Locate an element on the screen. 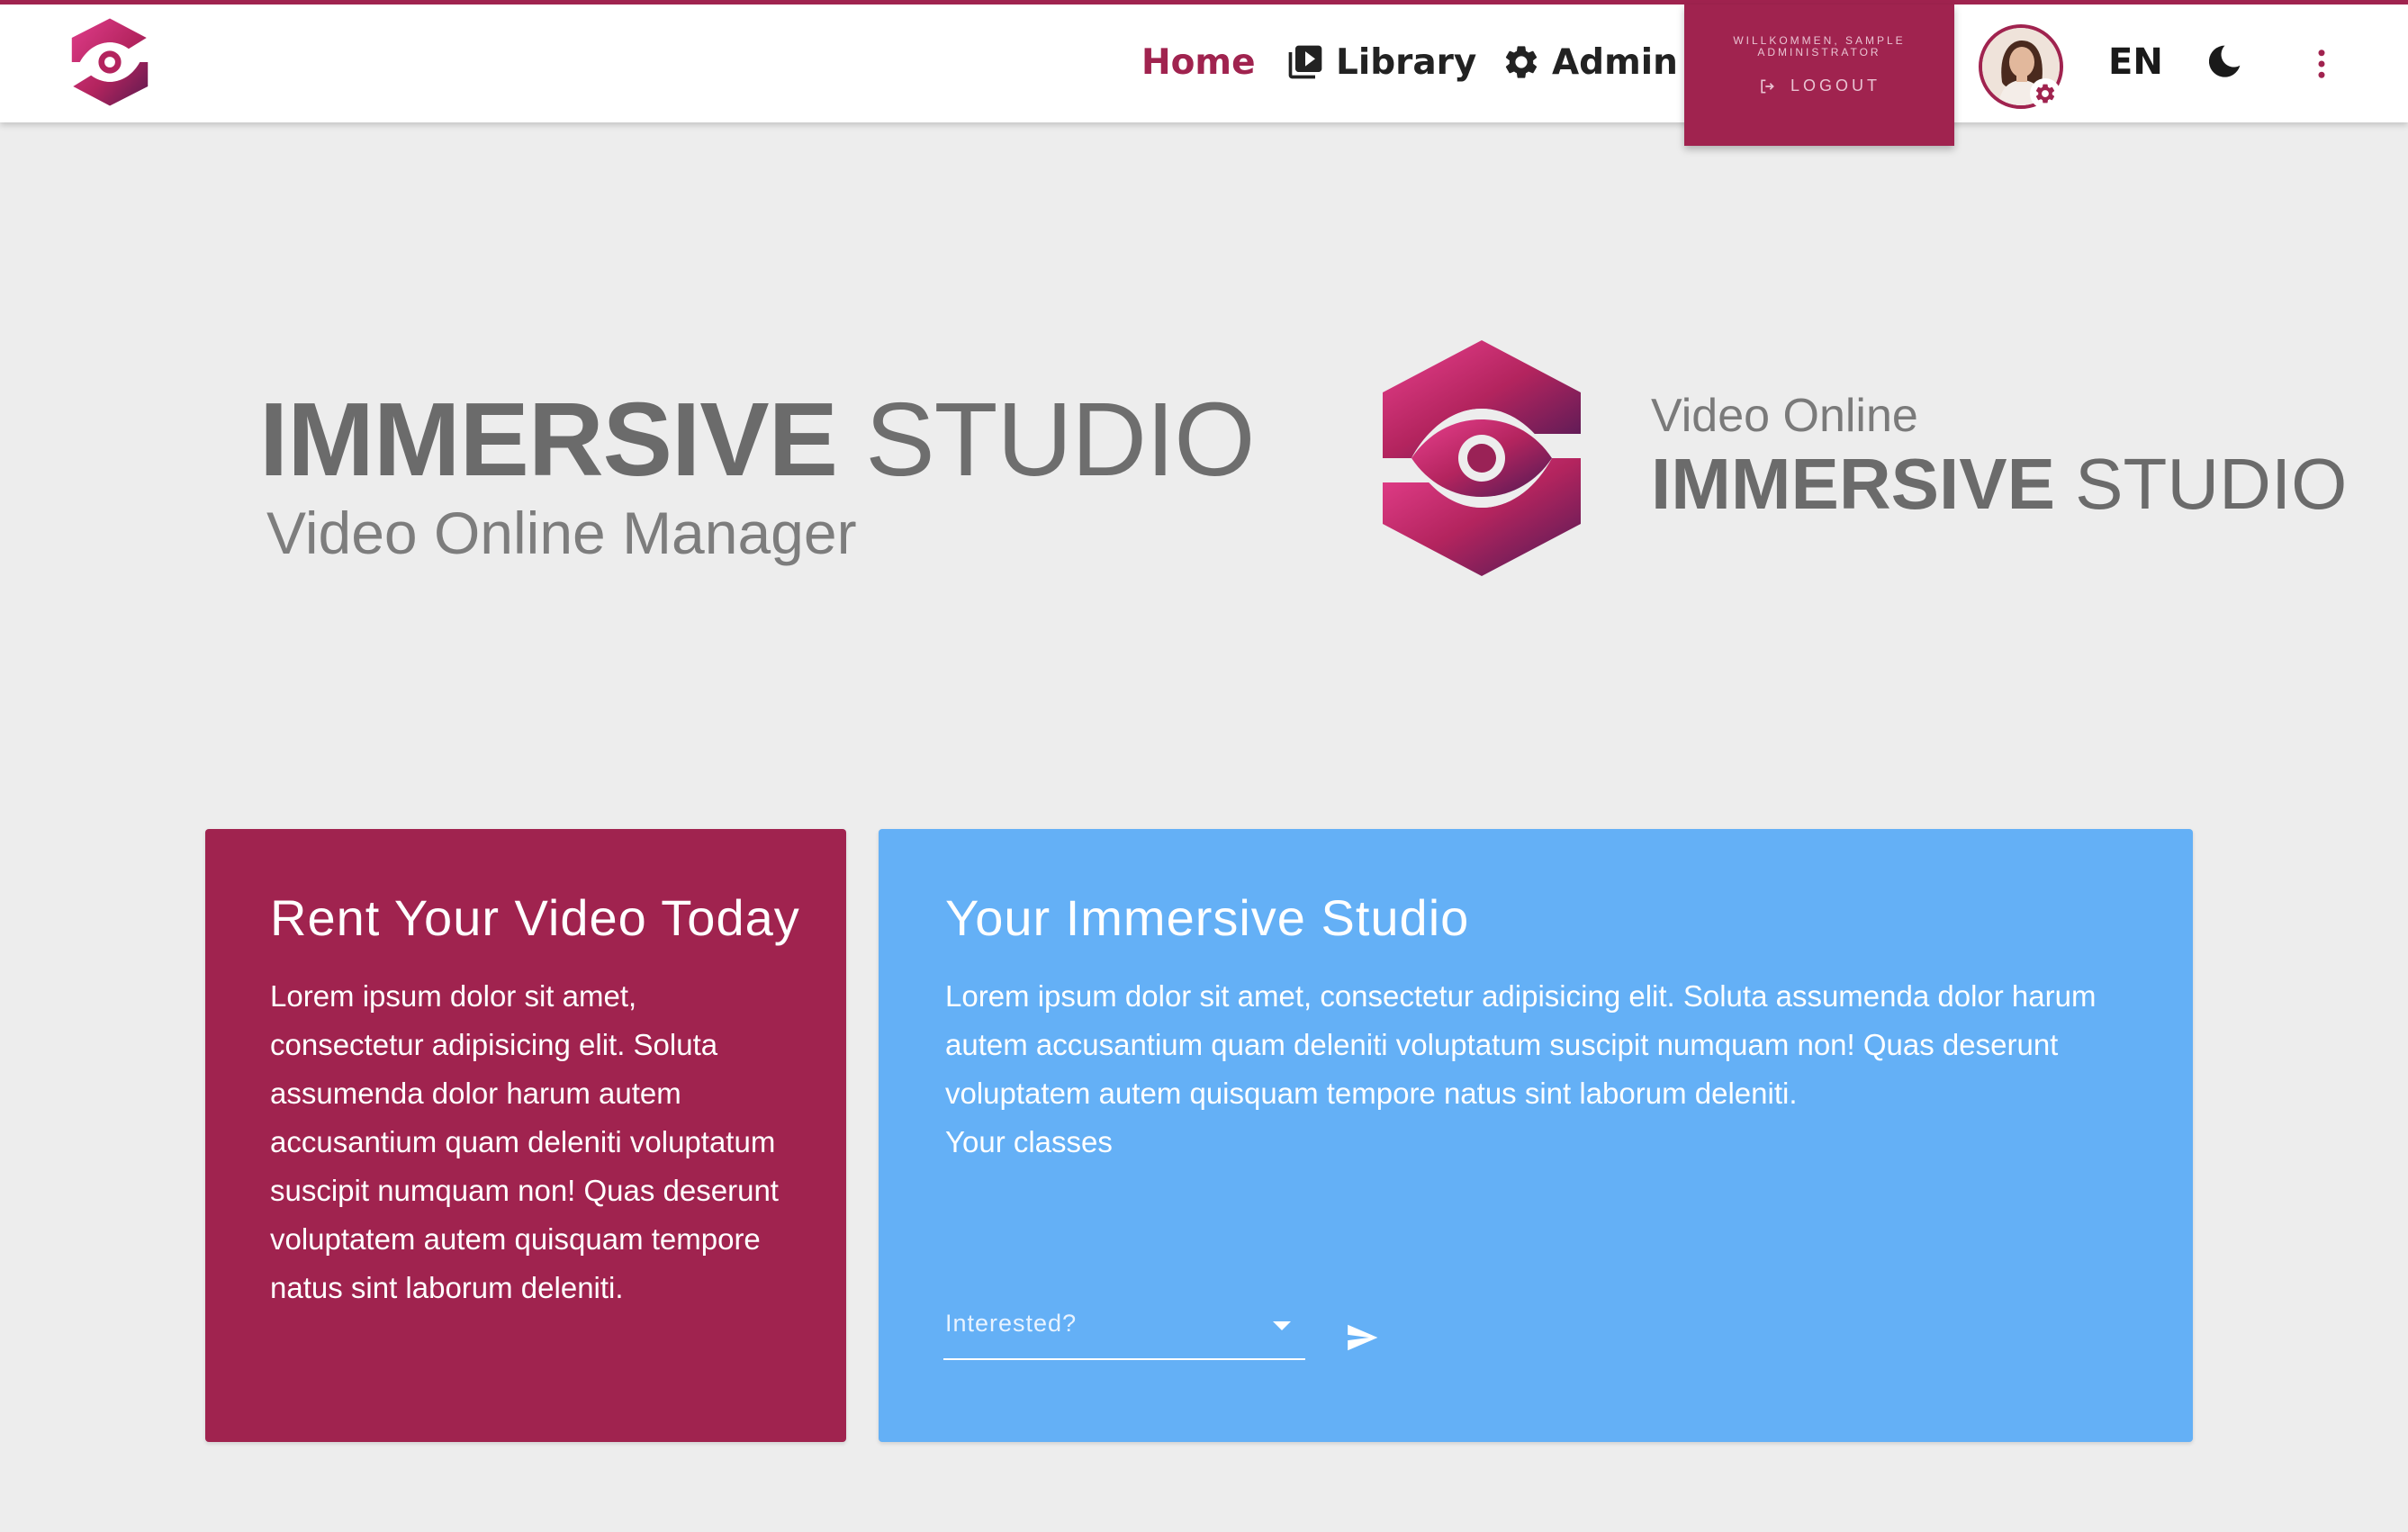  nav-home-link: Home is located at coordinates (1199, 62).